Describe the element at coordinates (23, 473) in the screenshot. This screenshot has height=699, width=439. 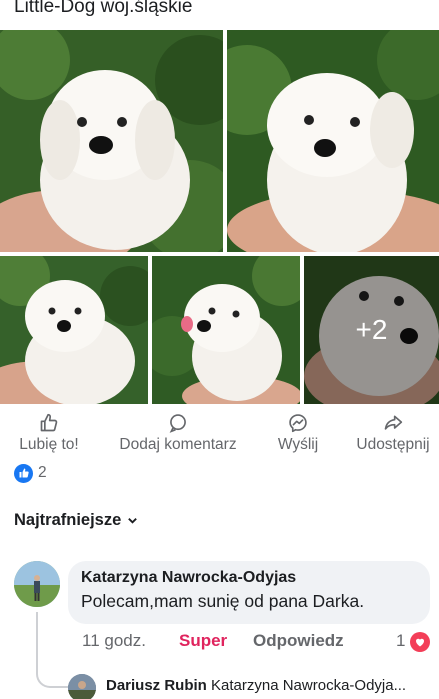
I see `like-reaction-icon` at that location.